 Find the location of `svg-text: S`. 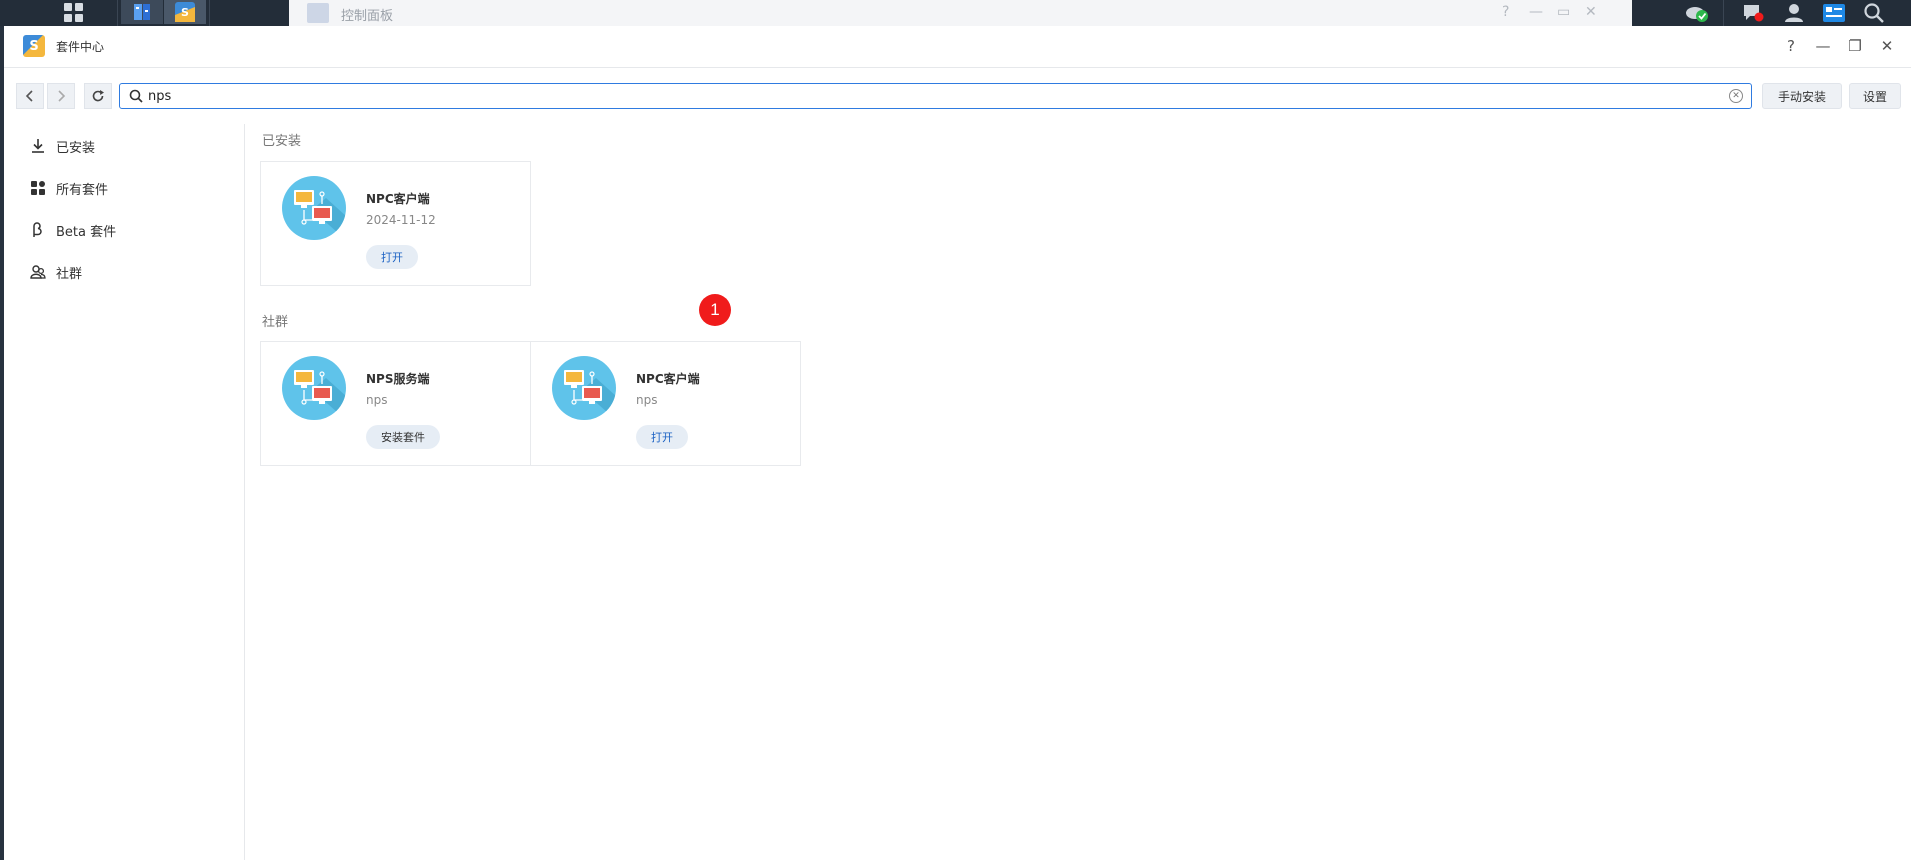

svg-text: S is located at coordinates (185, 12).